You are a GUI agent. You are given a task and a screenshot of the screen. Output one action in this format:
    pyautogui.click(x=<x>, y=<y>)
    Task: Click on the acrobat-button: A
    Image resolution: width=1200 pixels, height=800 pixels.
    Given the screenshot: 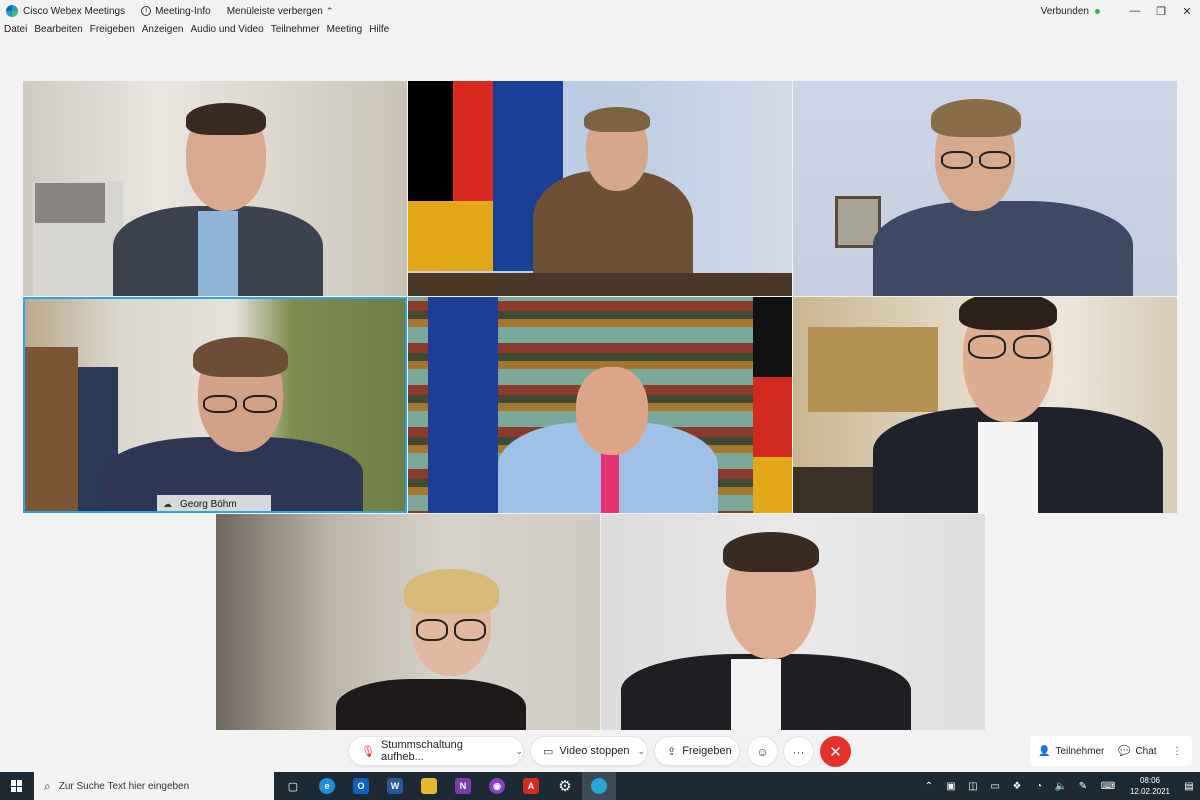 What is the action you would take?
    pyautogui.click(x=531, y=786)
    